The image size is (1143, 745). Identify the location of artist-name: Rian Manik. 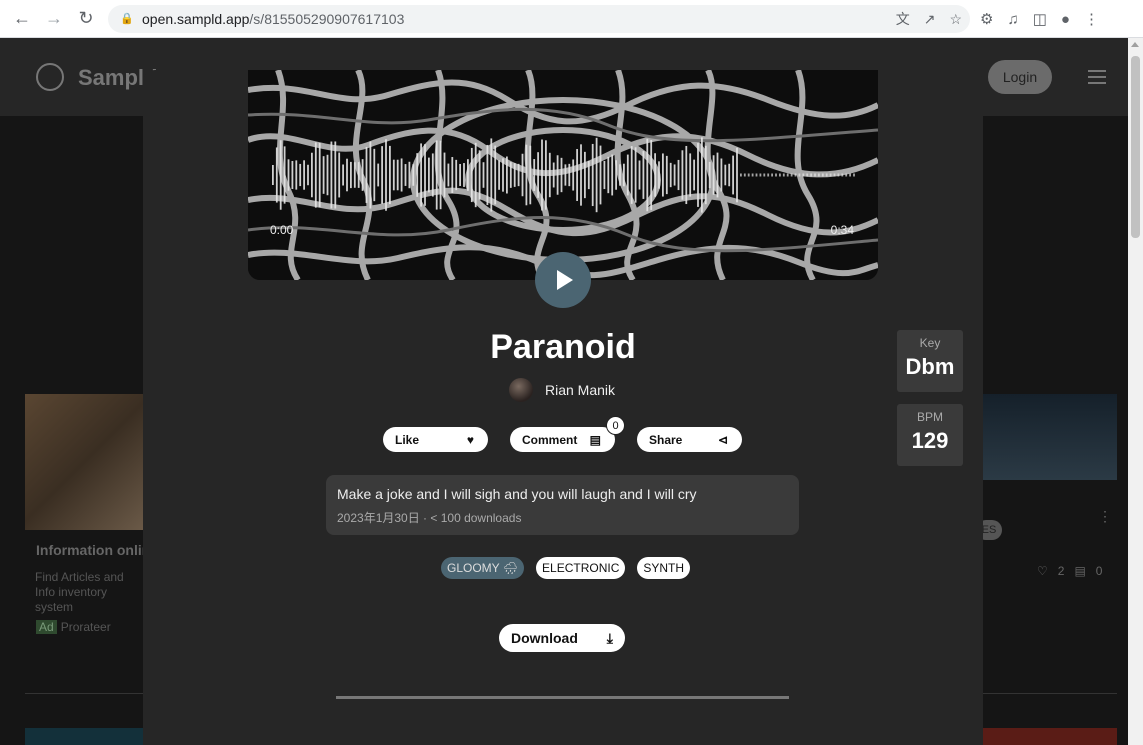
(580, 390).